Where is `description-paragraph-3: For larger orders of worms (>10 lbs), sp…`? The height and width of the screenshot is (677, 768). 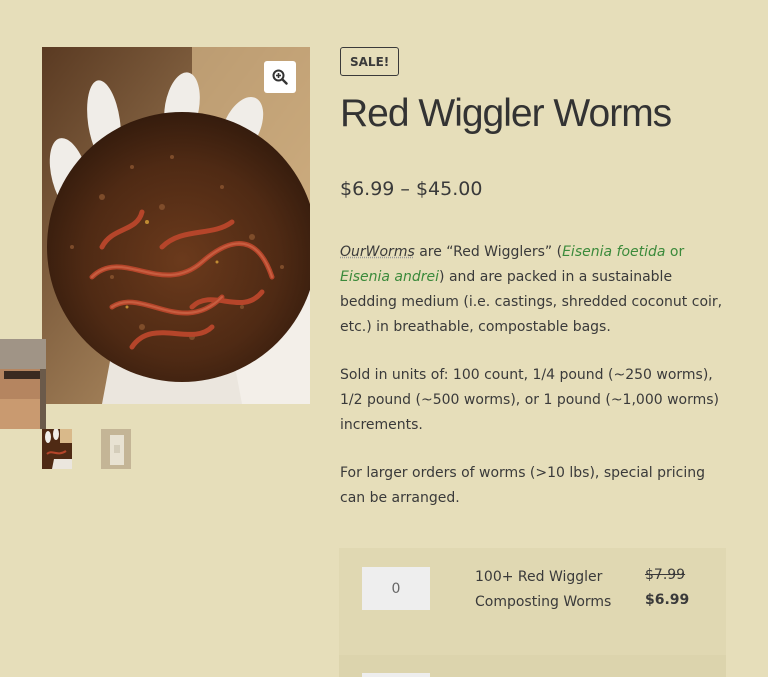 description-paragraph-3: For larger orders of worms (>10 lbs), sp… is located at coordinates (523, 485).